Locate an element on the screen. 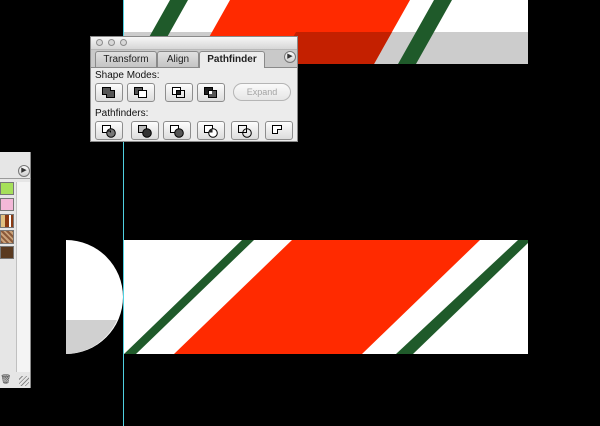 The height and width of the screenshot is (426, 600). minimize-button is located at coordinates (111, 42).